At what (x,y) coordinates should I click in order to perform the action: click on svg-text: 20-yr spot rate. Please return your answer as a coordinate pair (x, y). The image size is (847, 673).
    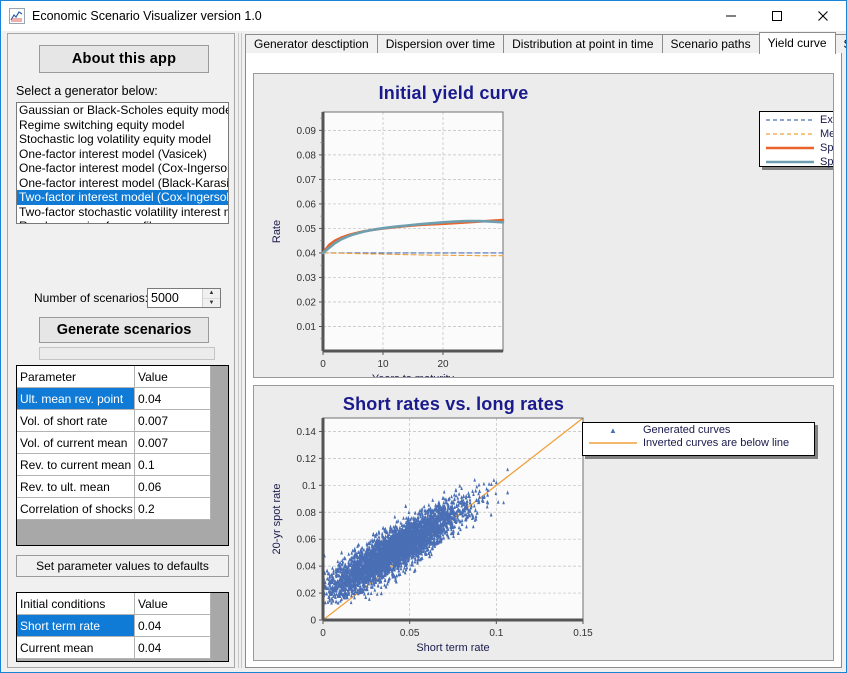
    Looking at the image, I should click on (277, 519).